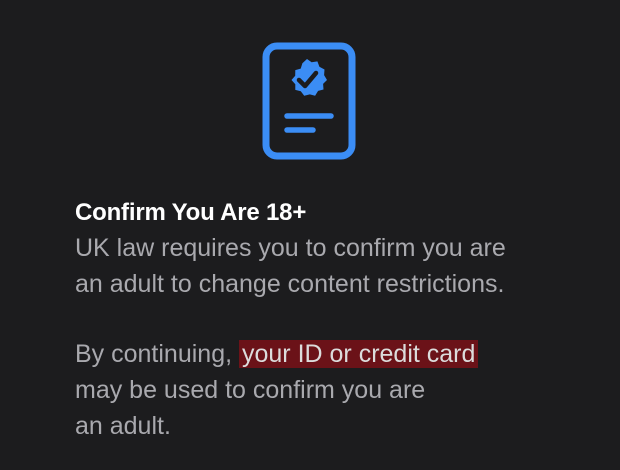 Image resolution: width=620 pixels, height=470 pixels. I want to click on notice-line-1: By continuing, your ID or credit card, so click(335, 354).